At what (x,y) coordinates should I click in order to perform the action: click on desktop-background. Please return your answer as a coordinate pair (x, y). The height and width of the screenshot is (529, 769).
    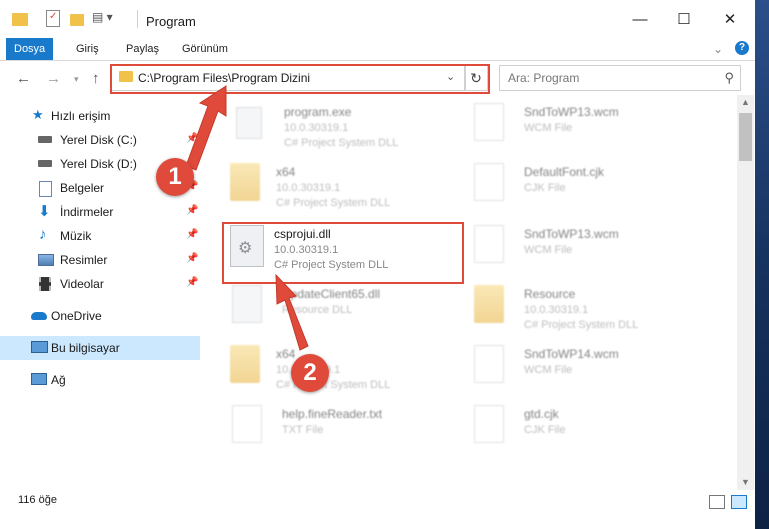
    Looking at the image, I should click on (762, 264).